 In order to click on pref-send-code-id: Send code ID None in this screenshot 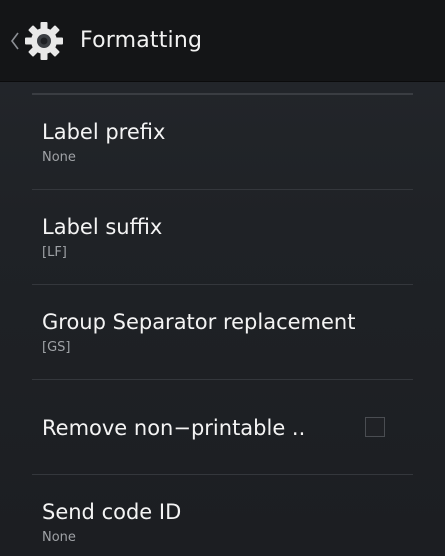, I will do `click(222, 515)`.